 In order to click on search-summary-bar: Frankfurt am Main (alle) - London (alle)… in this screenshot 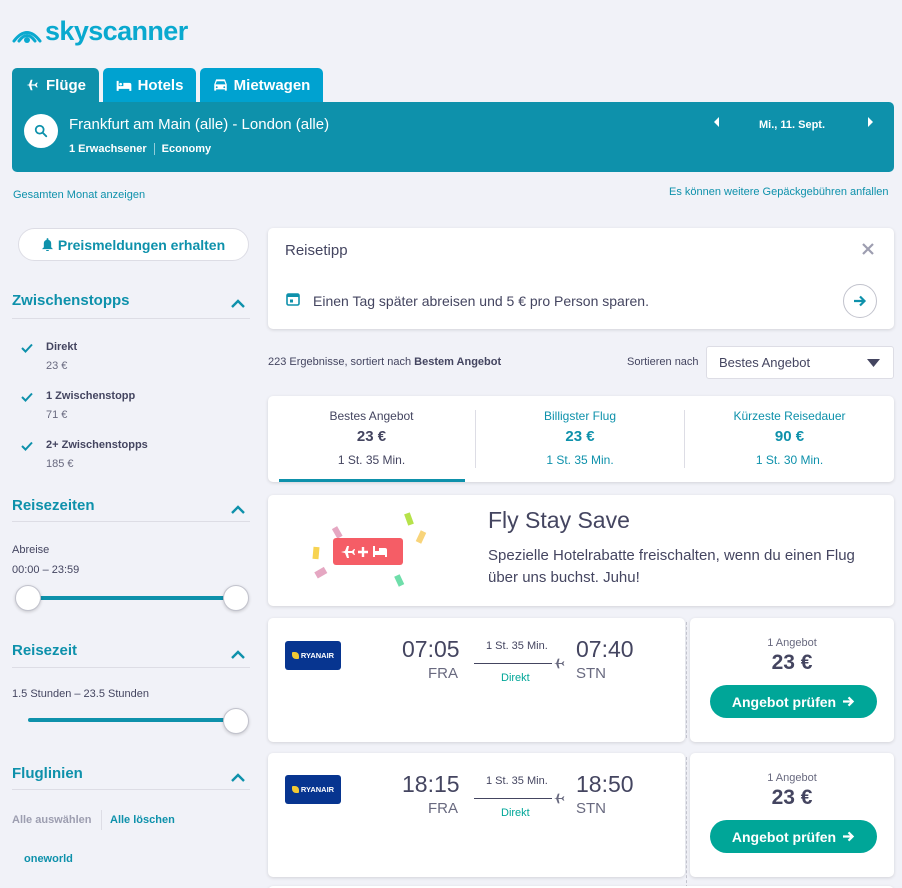, I will do `click(453, 137)`.